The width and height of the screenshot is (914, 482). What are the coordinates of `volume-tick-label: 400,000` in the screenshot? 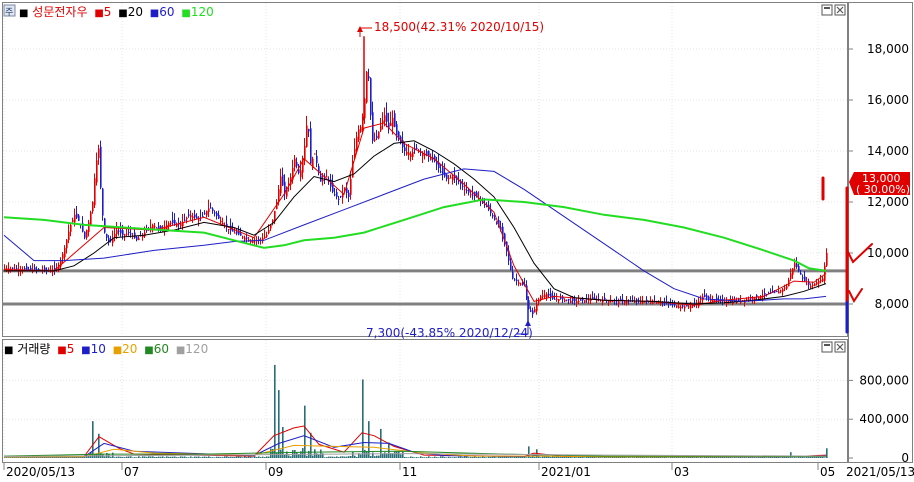 It's located at (884, 419).